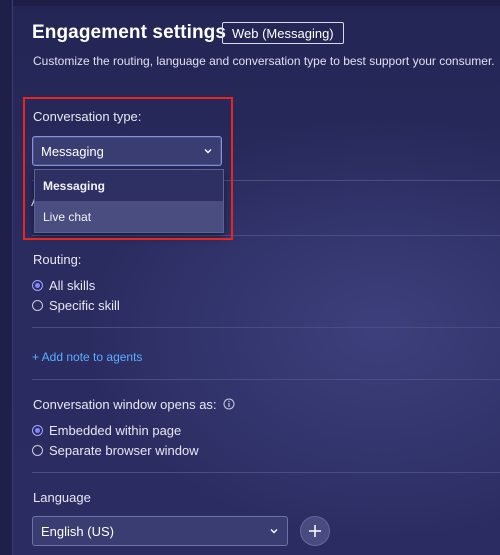 The height and width of the screenshot is (555, 500). What do you see at coordinates (87, 357) in the screenshot?
I see `add-note-link: + Add note to agents` at bounding box center [87, 357].